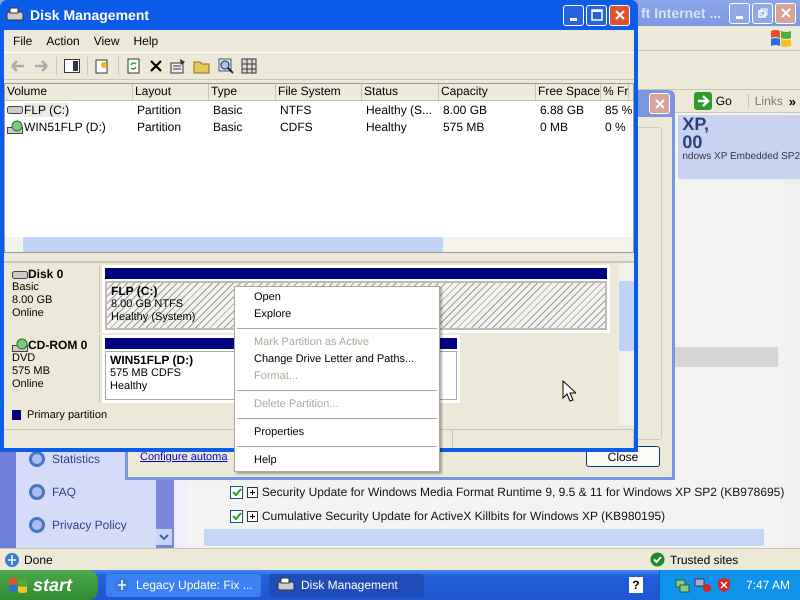 The height and width of the screenshot is (600, 800). Describe the element at coordinates (39, 559) in the screenshot. I see `status-text: Done` at that location.